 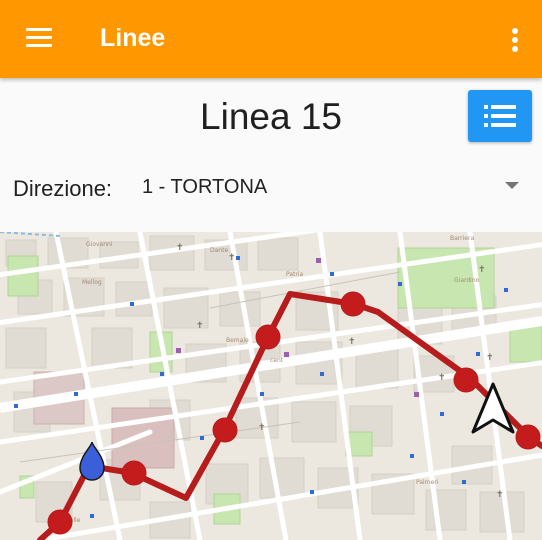 I want to click on app-title: Linee, so click(x=133, y=38).